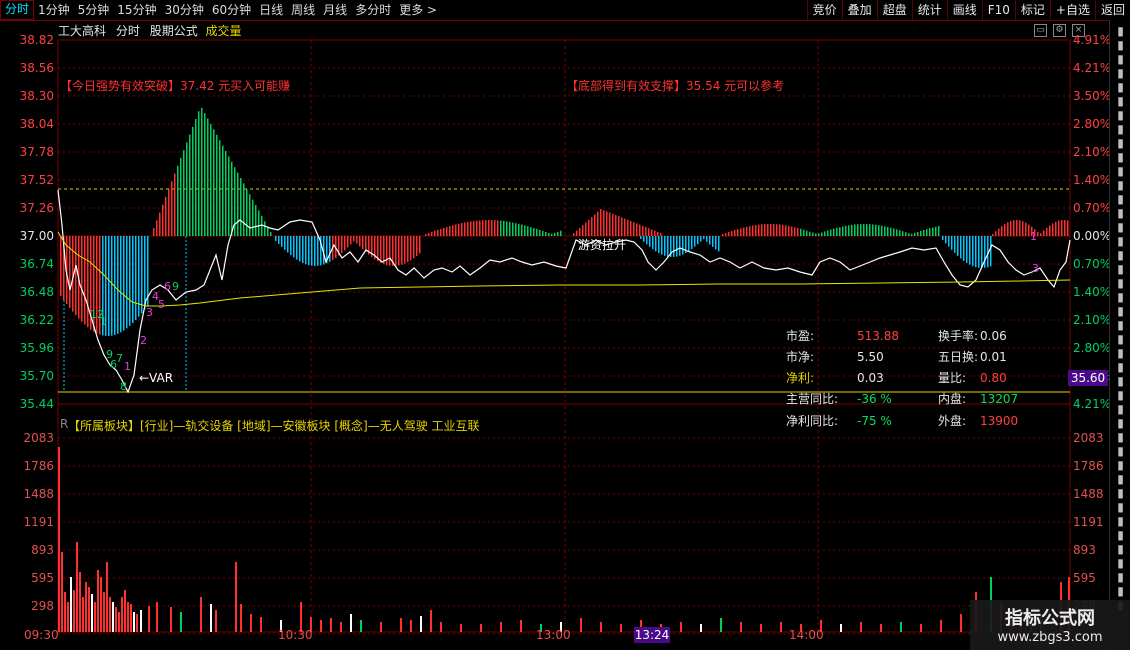 This screenshot has width=1130, height=650. I want to click on signal-count-label: 9, so click(175, 286).